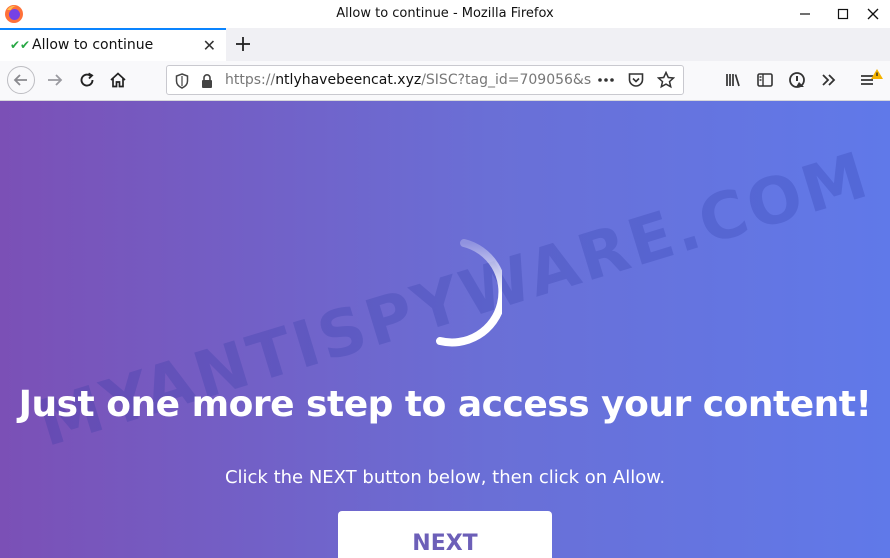 The image size is (890, 558). I want to click on maximize-button, so click(843, 14).